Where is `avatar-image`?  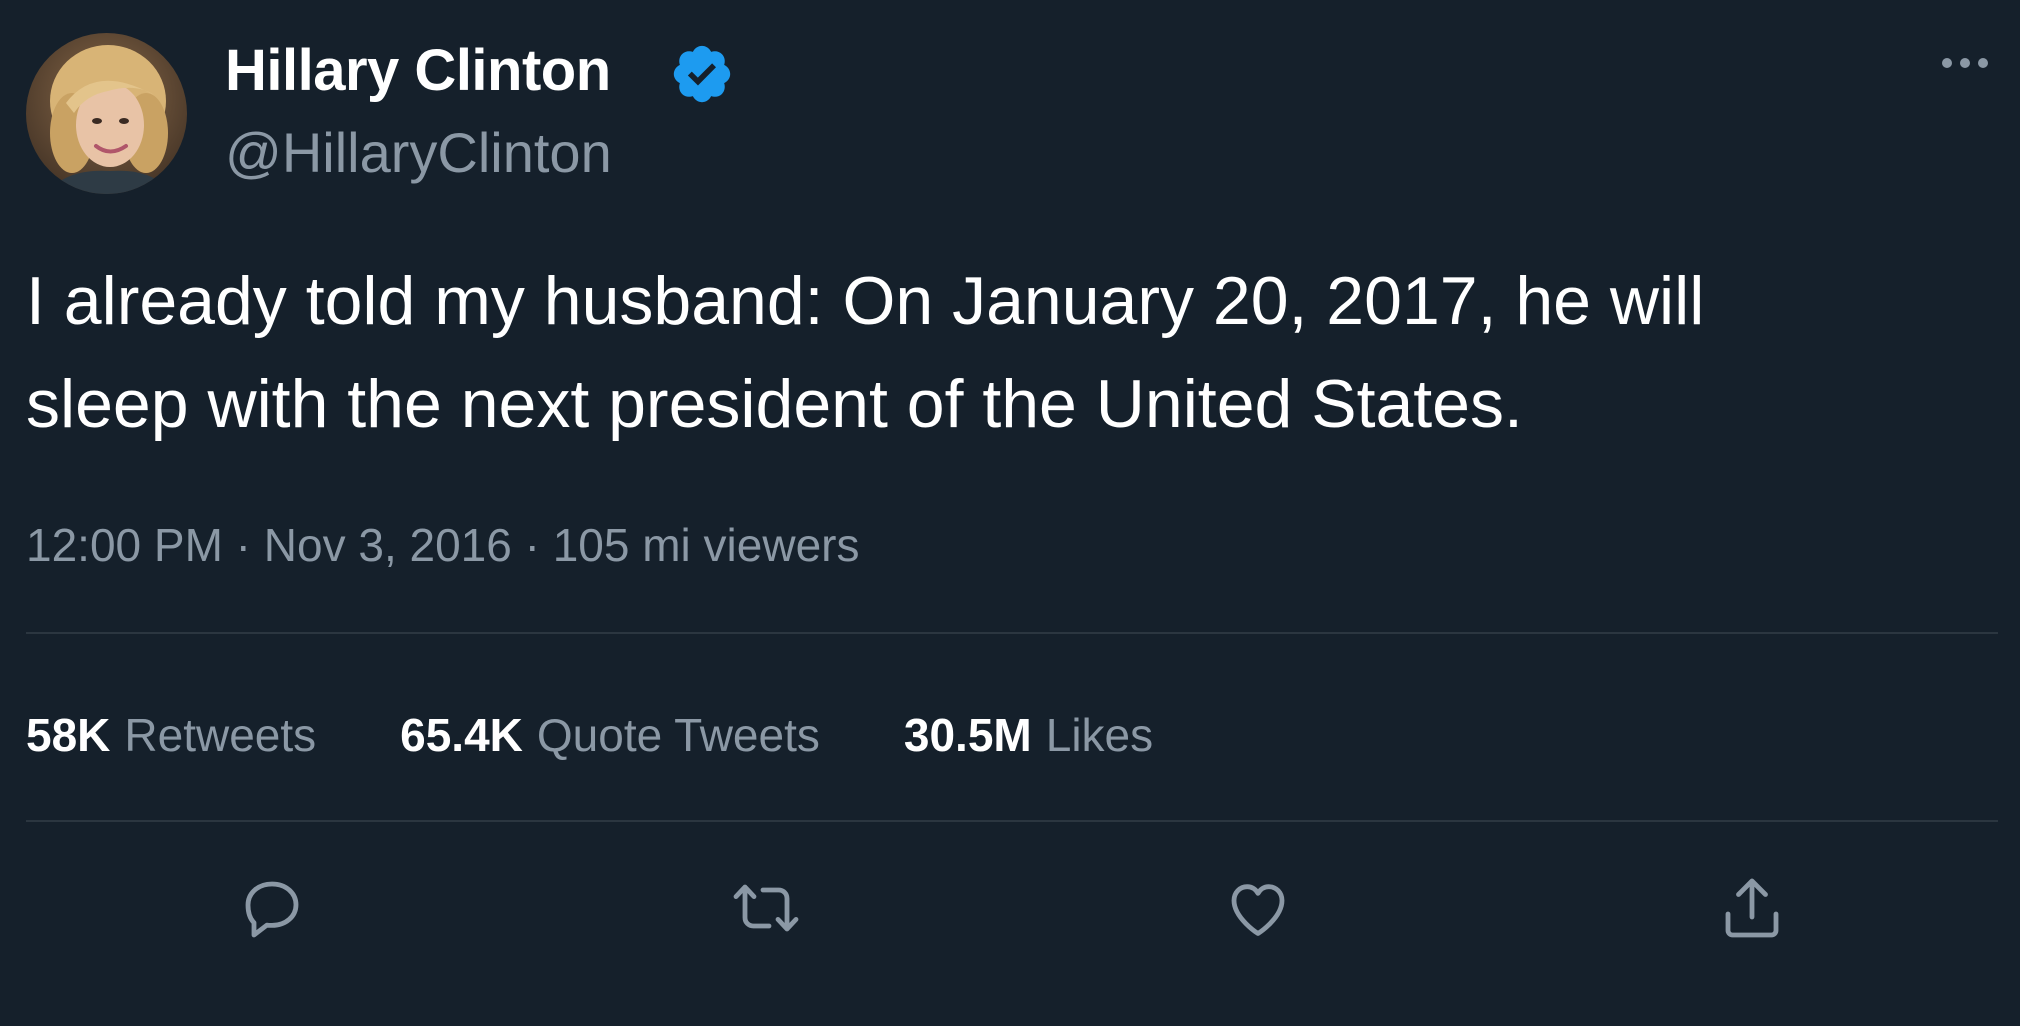
avatar-image is located at coordinates (106, 113).